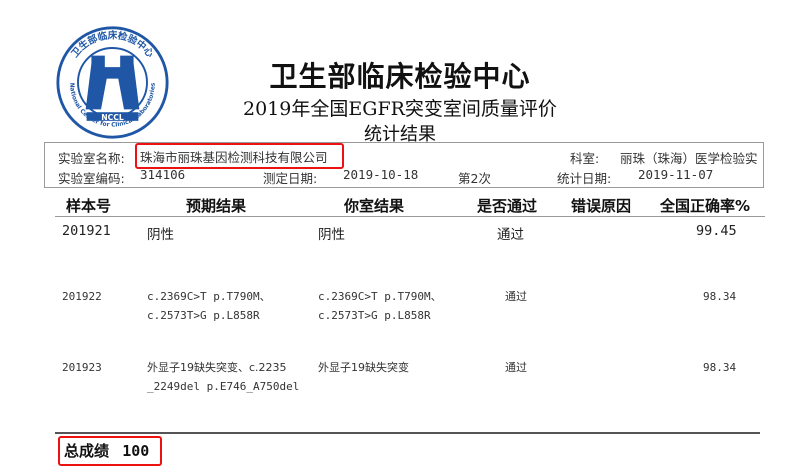 This screenshot has height=466, width=800. Describe the element at coordinates (203, 315) in the screenshot. I see `row2-expected-line2: c.2573T>G p.L858R` at that location.